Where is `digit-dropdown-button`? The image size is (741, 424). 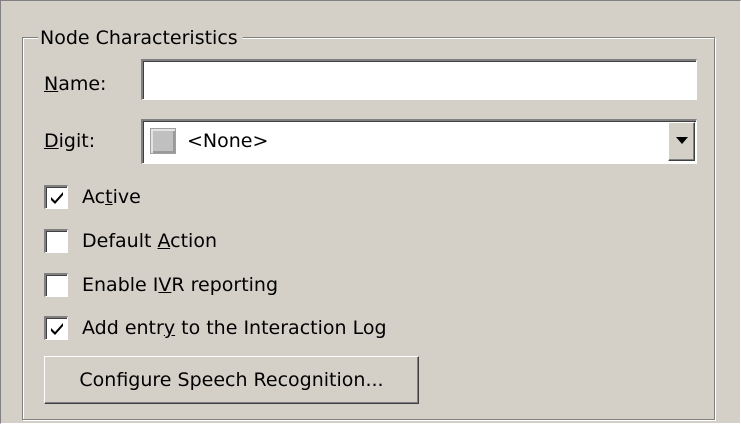 digit-dropdown-button is located at coordinates (681, 141).